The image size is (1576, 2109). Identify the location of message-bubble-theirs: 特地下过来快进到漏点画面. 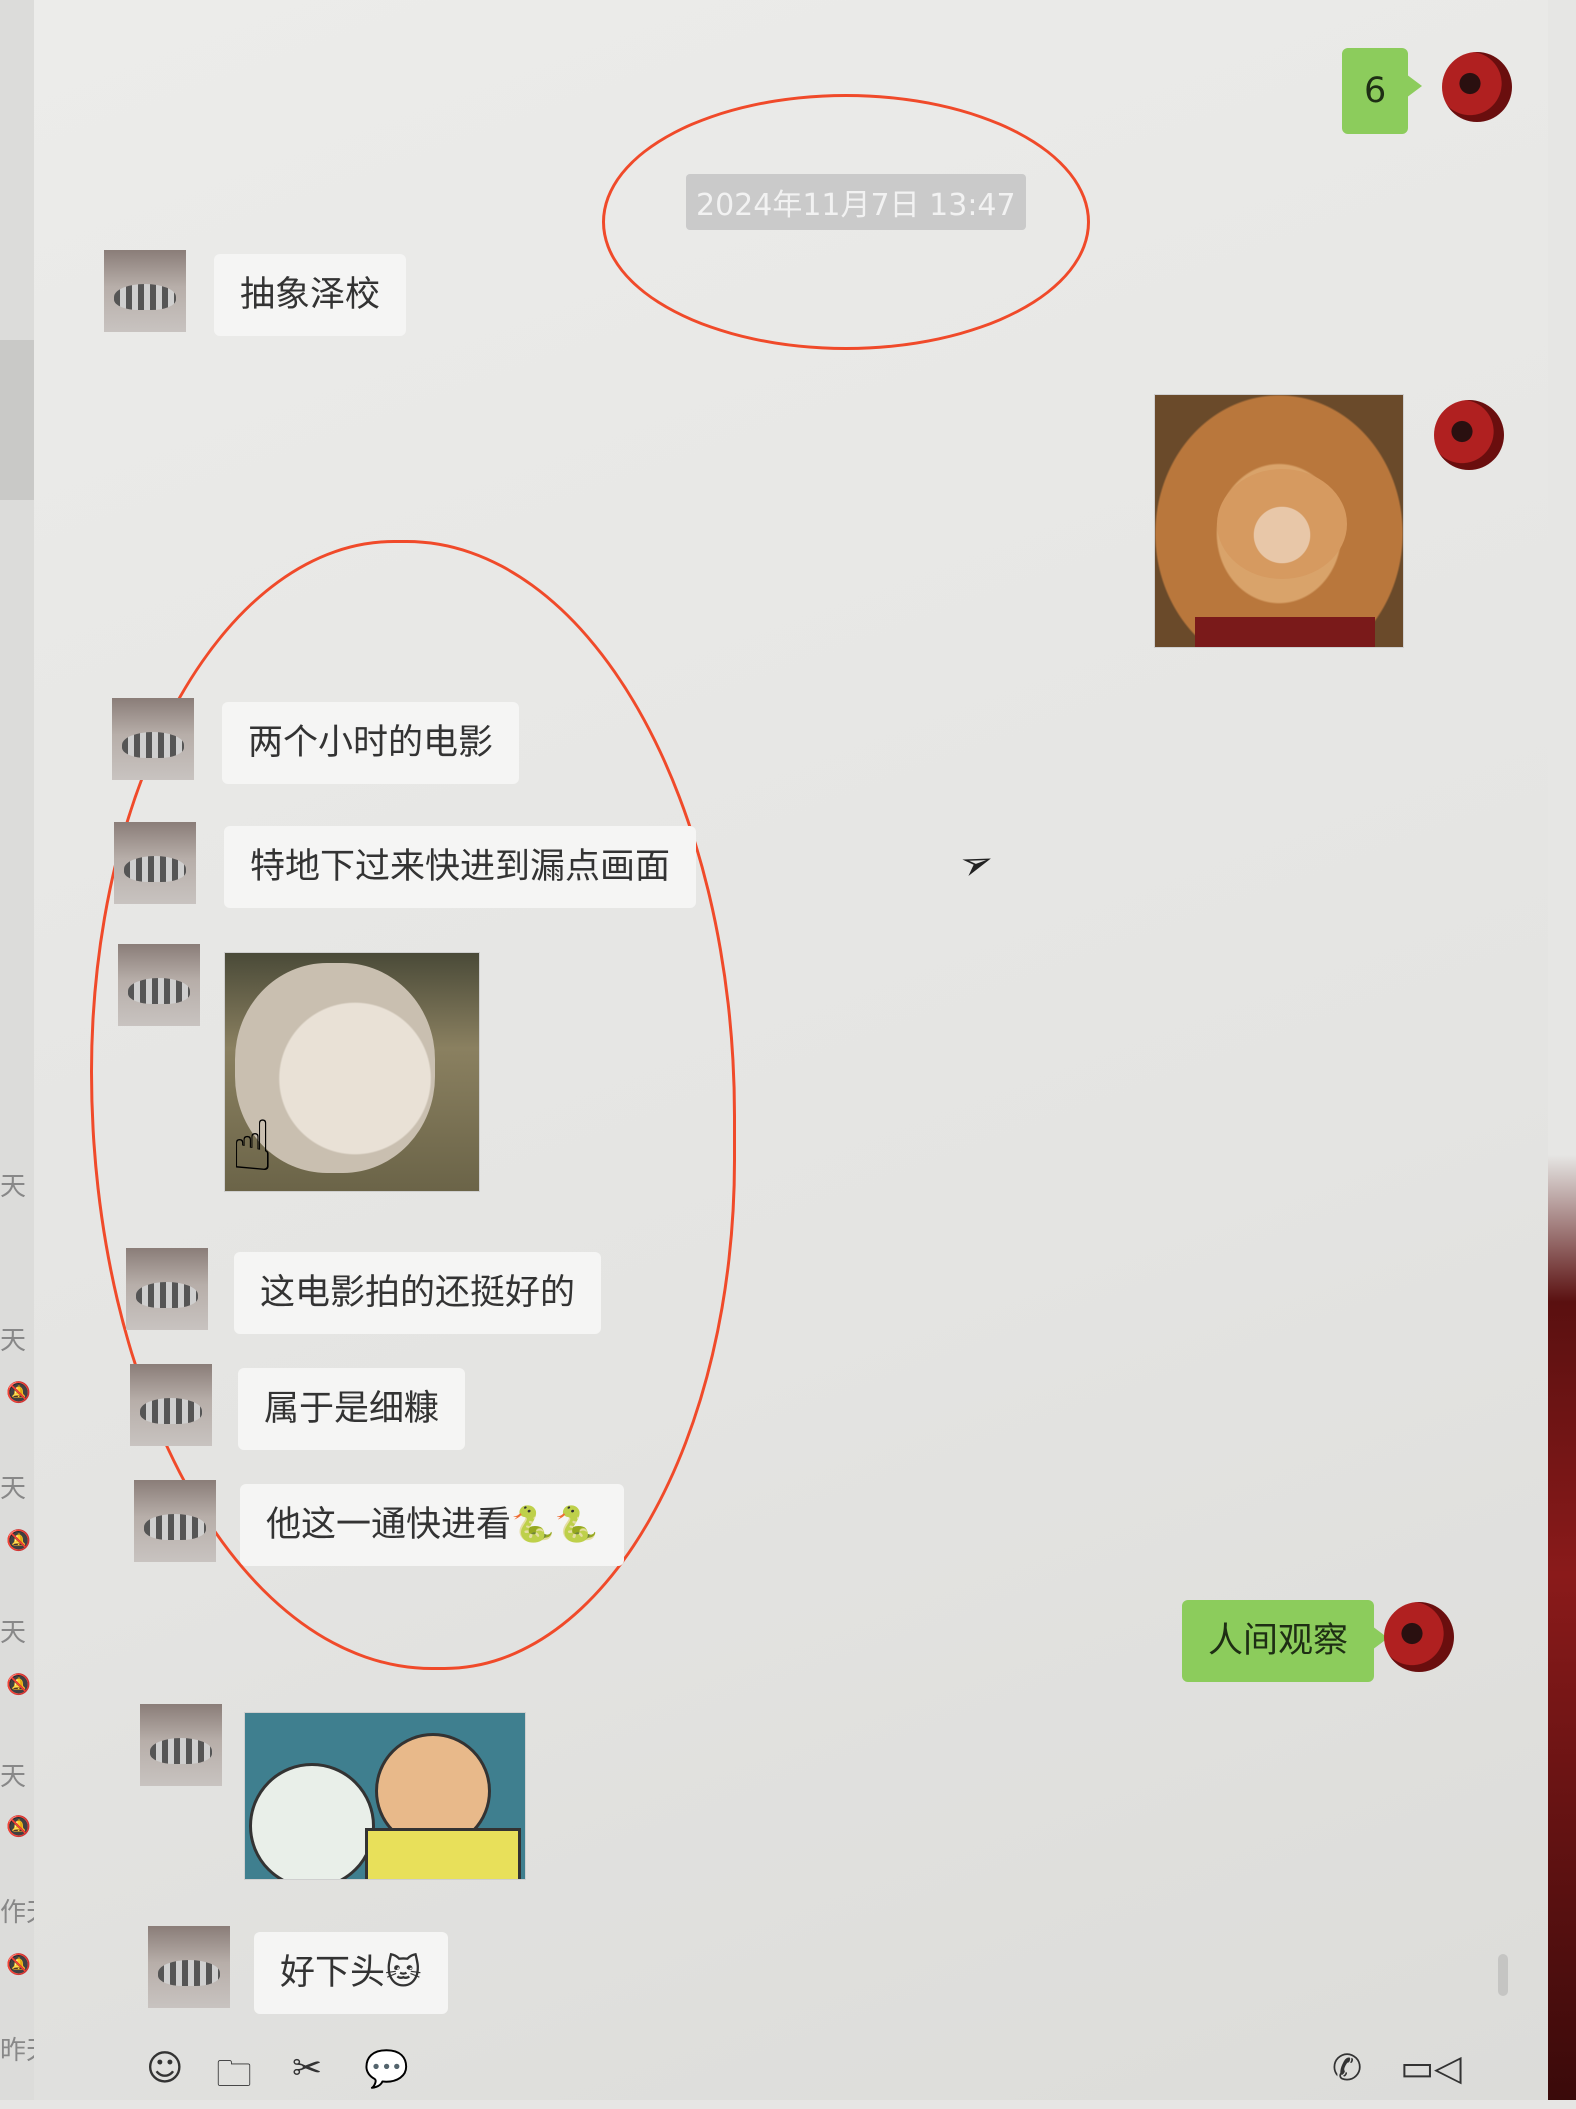
(460, 867).